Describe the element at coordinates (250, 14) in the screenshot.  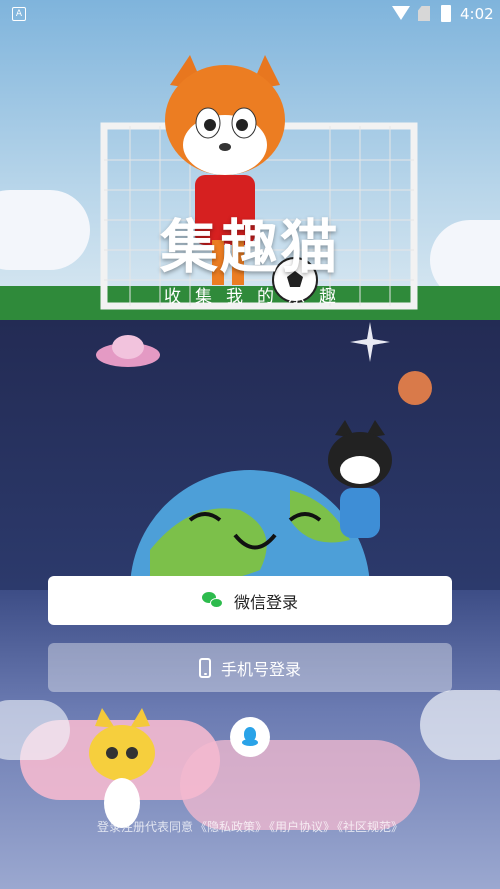
I see `status-bar: A 4:02` at that location.